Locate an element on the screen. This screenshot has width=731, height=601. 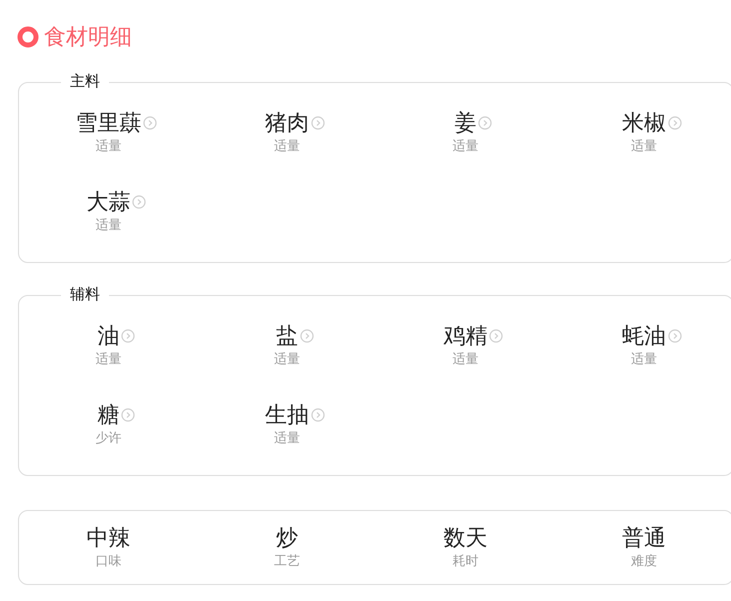
stat-value: 中辣 is located at coordinates (108, 538).